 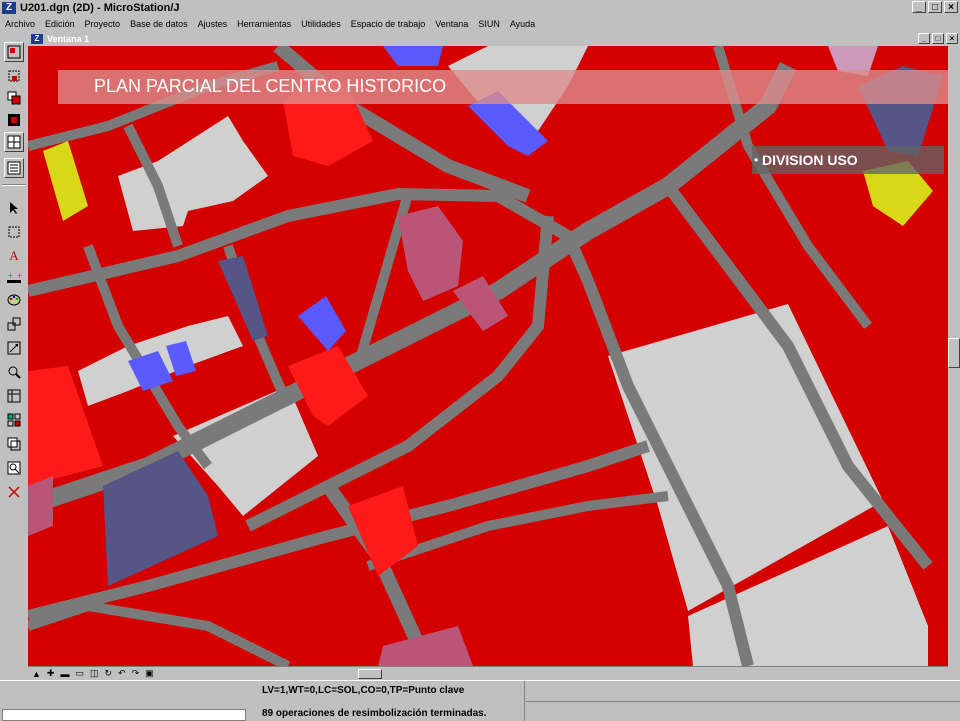 I want to click on measure-tool-icon, so click(x=14, y=468).